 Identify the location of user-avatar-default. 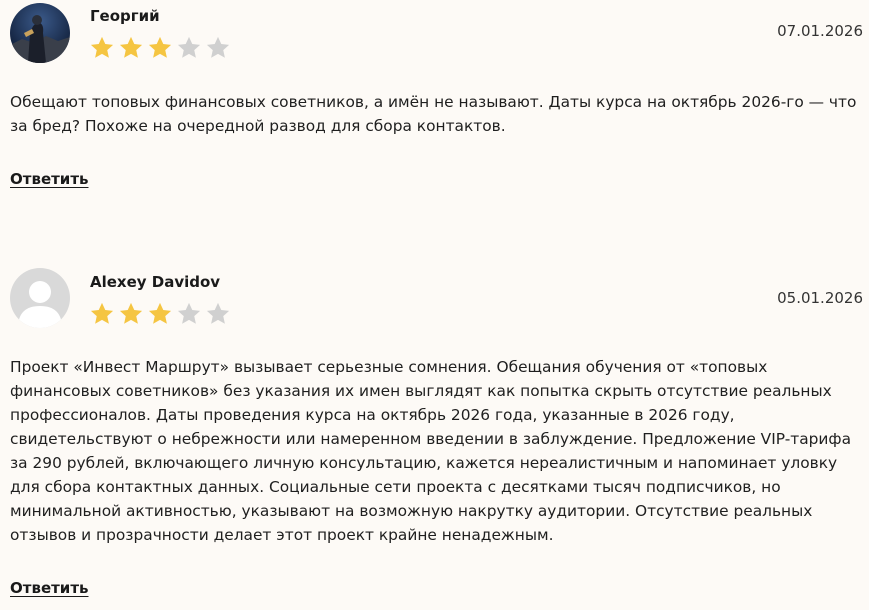
(40, 298).